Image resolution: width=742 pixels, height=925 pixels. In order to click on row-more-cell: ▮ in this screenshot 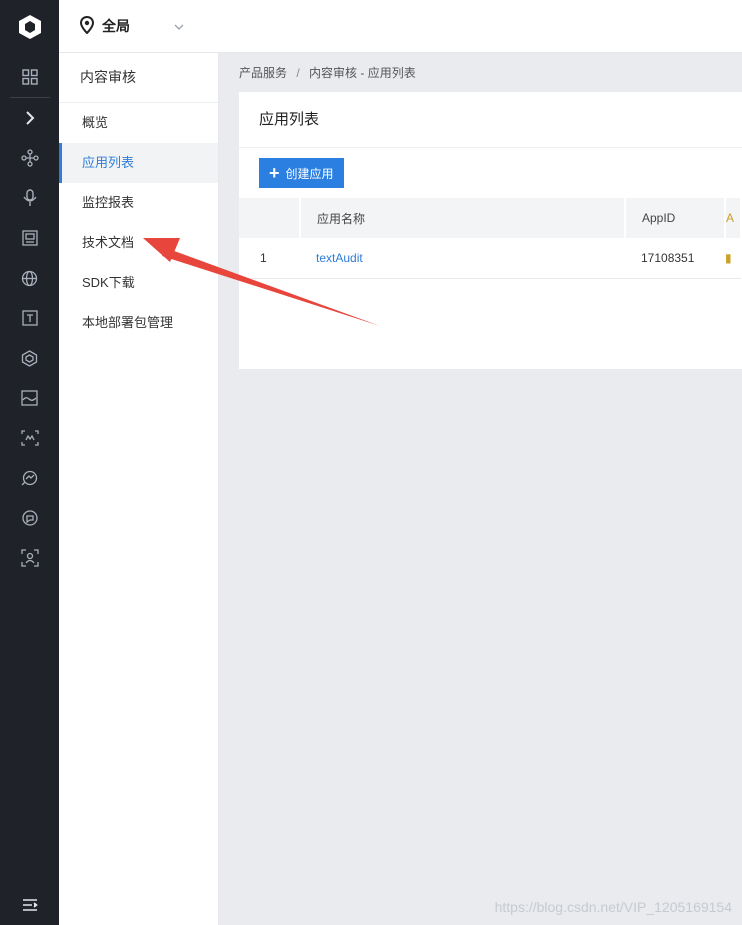, I will do `click(733, 258)`.